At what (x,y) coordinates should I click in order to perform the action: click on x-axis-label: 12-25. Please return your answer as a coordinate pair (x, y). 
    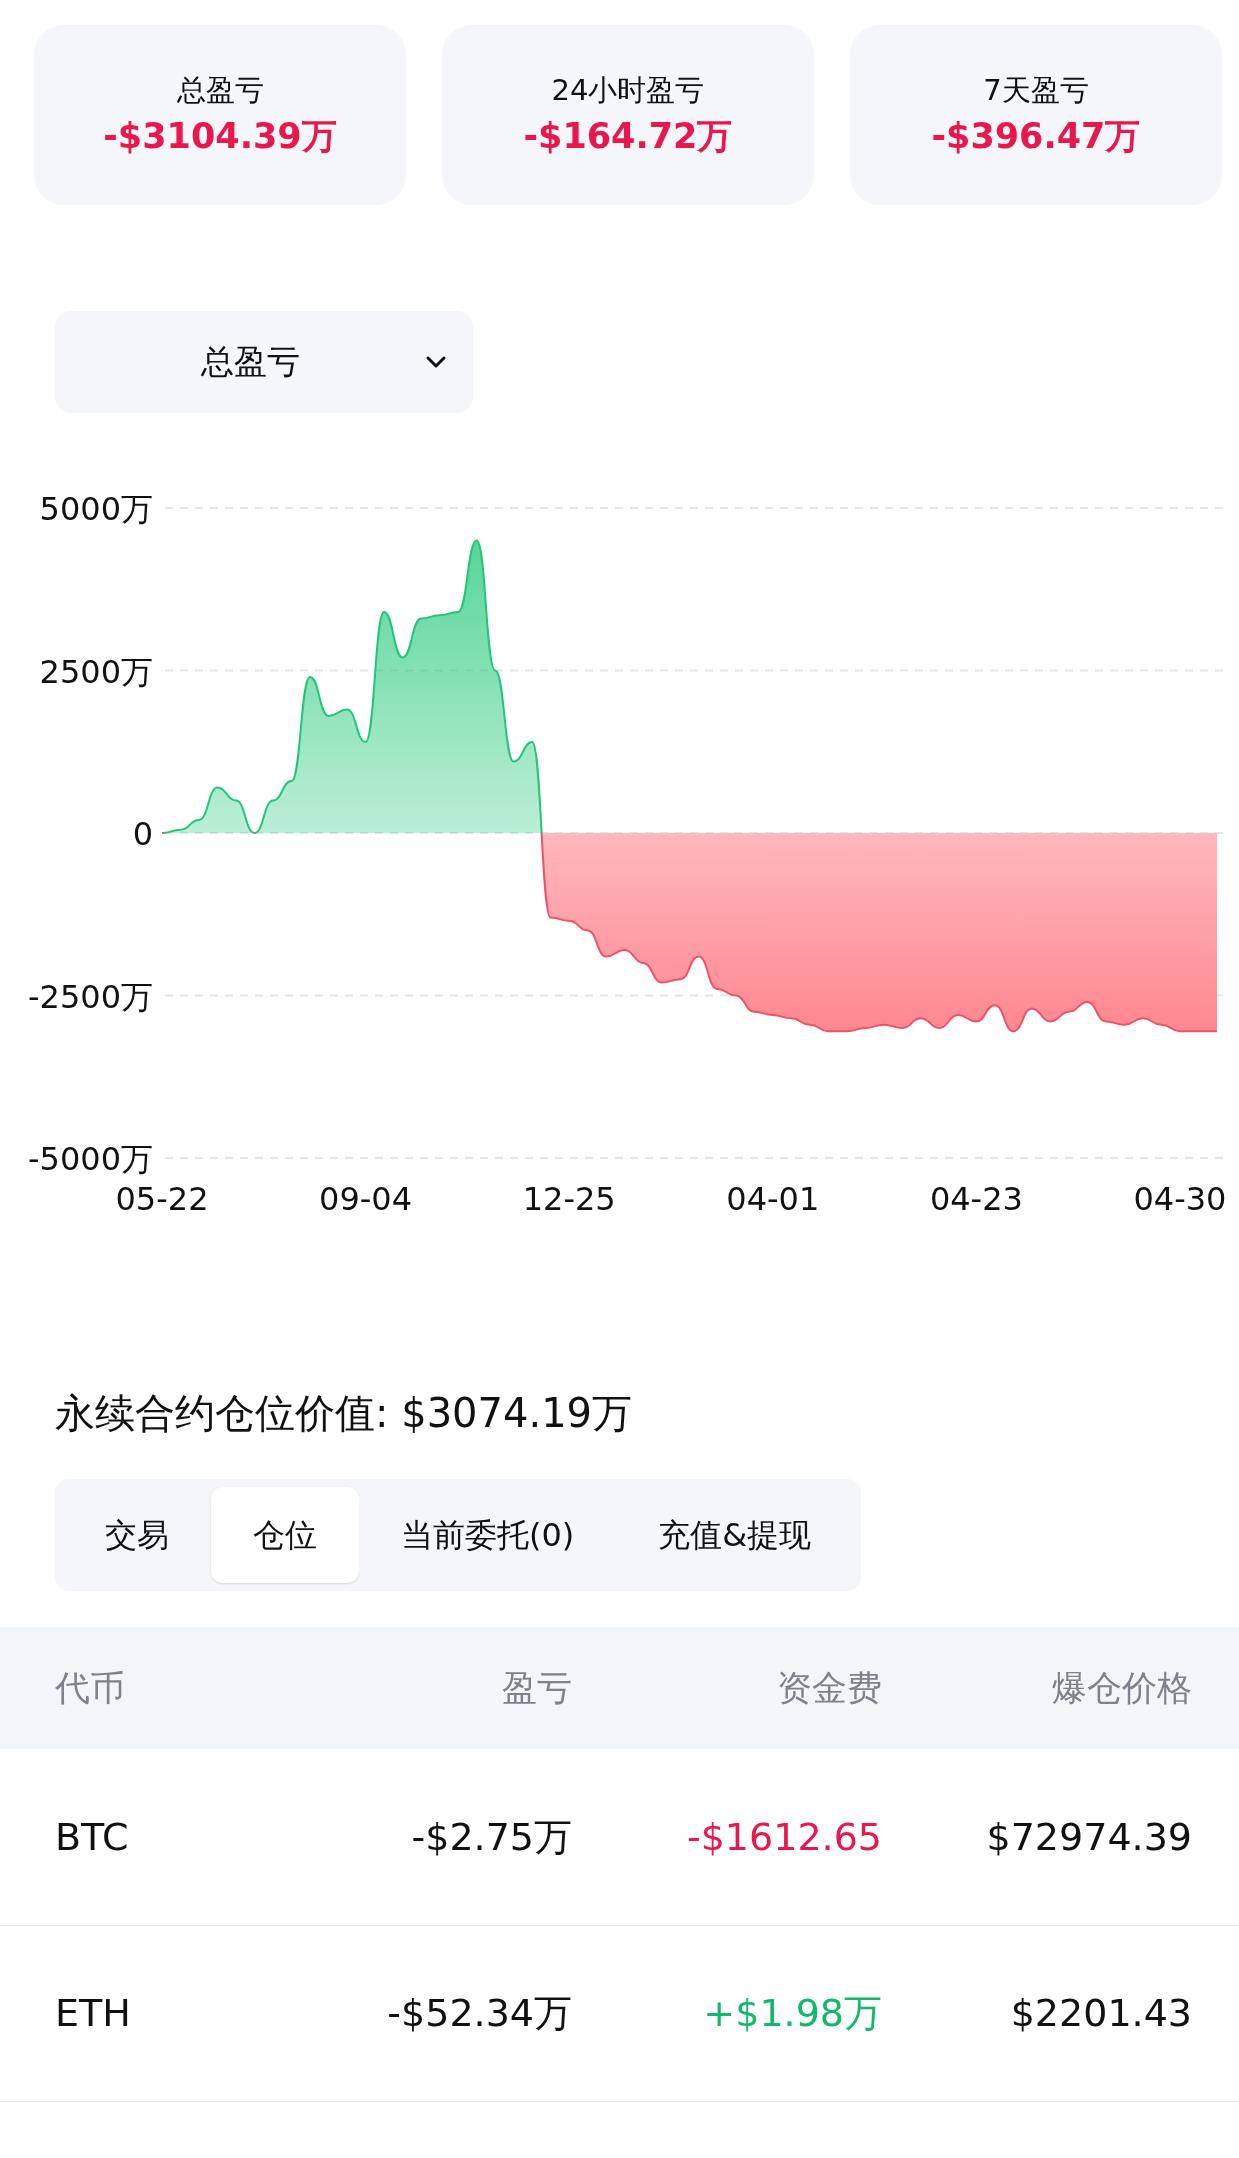
    Looking at the image, I should click on (569, 1199).